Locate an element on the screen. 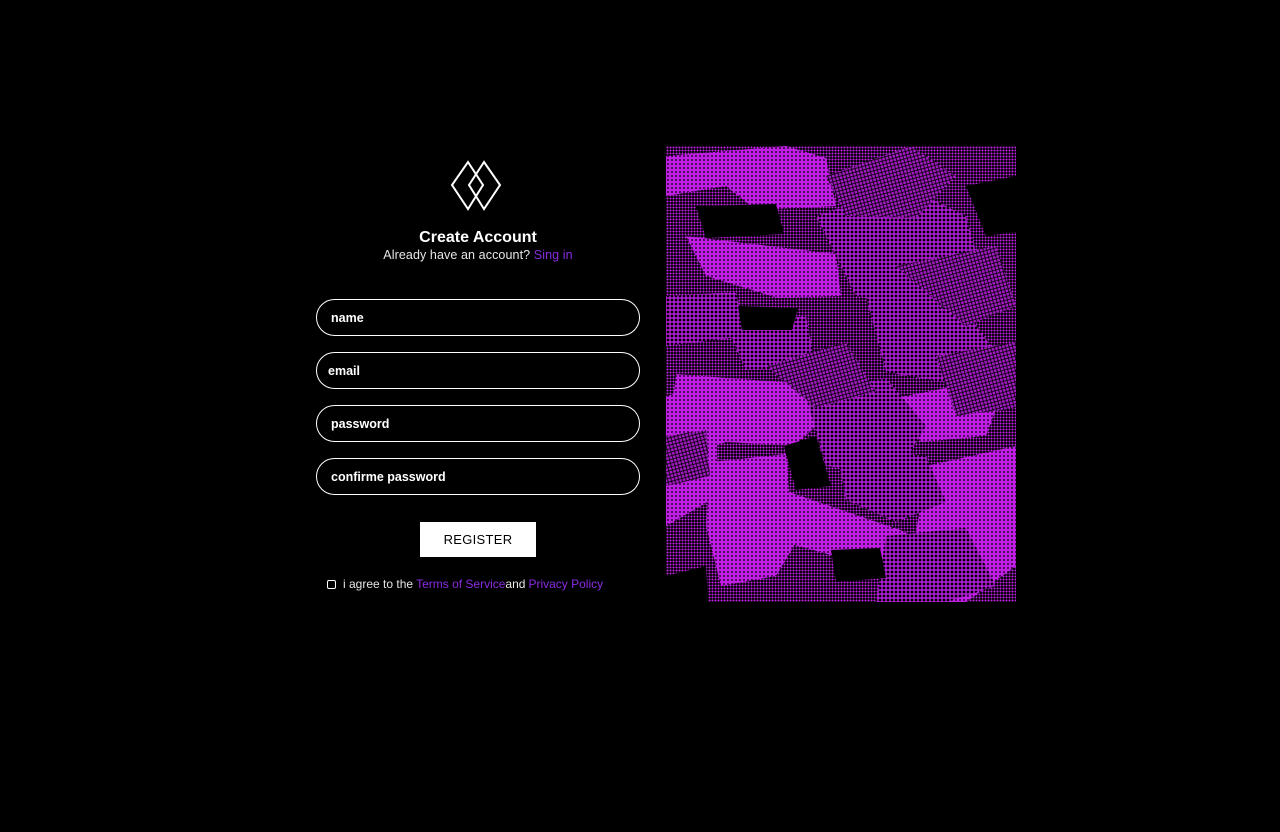  signin-prompt-text: Already have an account? is located at coordinates (457, 255).